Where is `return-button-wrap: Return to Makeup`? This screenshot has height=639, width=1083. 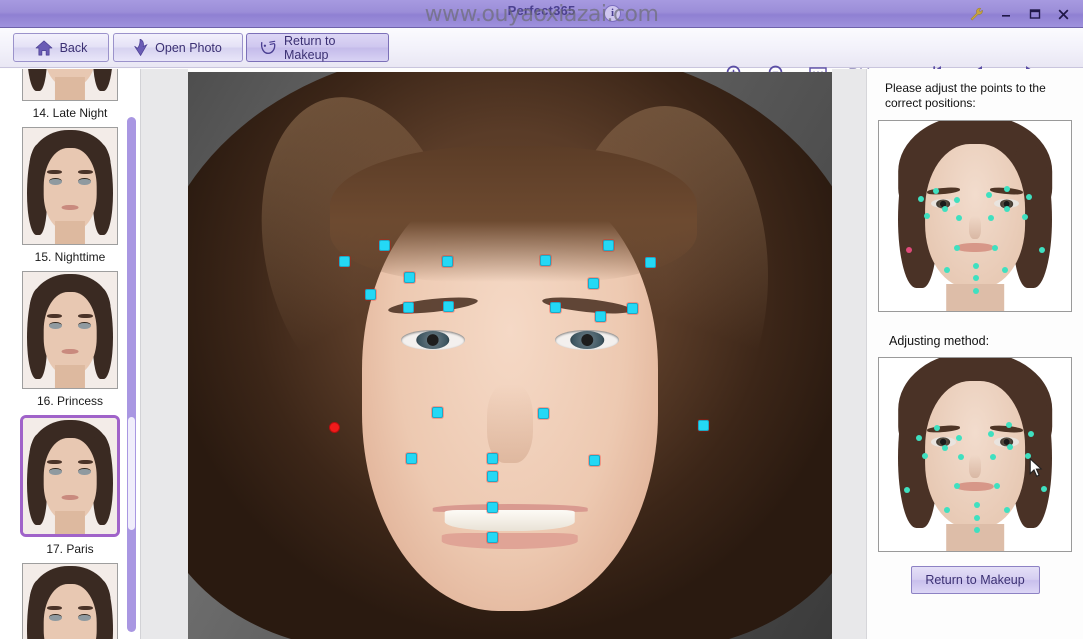
return-button-wrap: Return to Makeup is located at coordinates (975, 580).